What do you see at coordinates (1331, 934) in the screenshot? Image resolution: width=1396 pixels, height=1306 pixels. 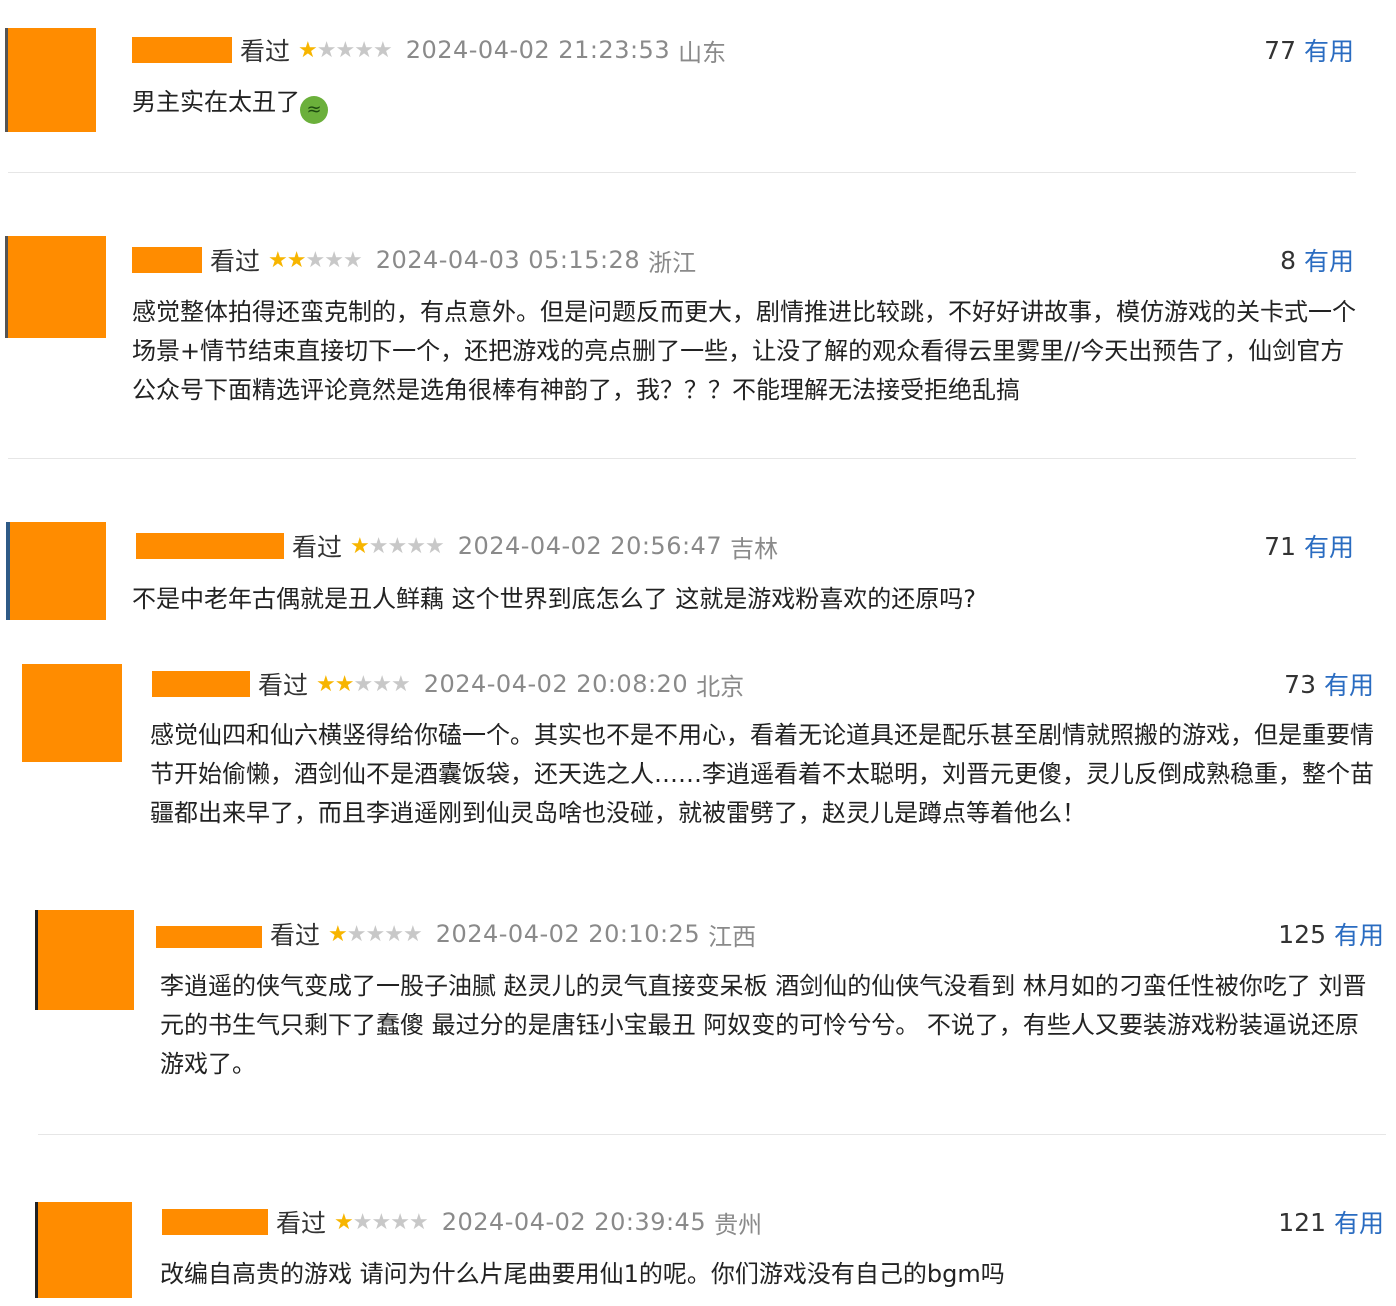 I see `vote-area: 125 有用` at bounding box center [1331, 934].